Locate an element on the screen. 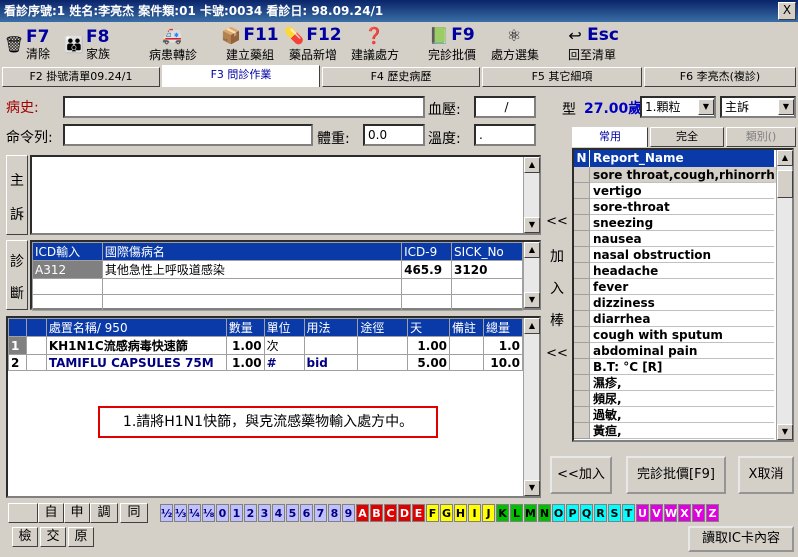 This screenshot has height=557, width=798. letter-key: S is located at coordinates (614, 513).